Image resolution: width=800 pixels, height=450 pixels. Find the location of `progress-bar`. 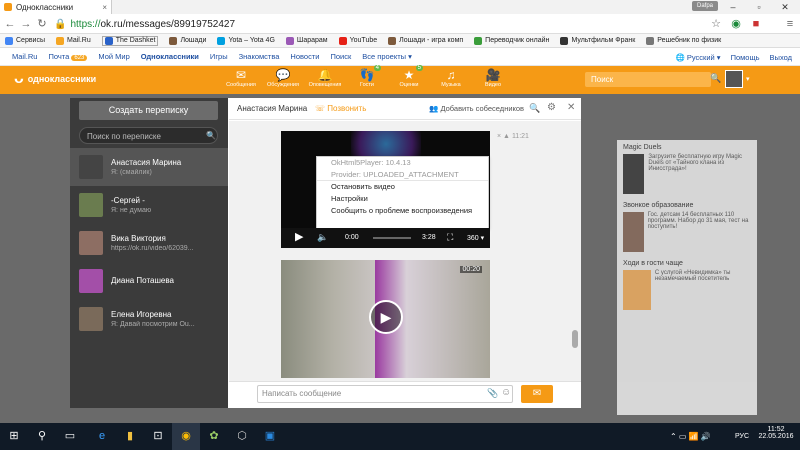

progress-bar is located at coordinates (392, 238).